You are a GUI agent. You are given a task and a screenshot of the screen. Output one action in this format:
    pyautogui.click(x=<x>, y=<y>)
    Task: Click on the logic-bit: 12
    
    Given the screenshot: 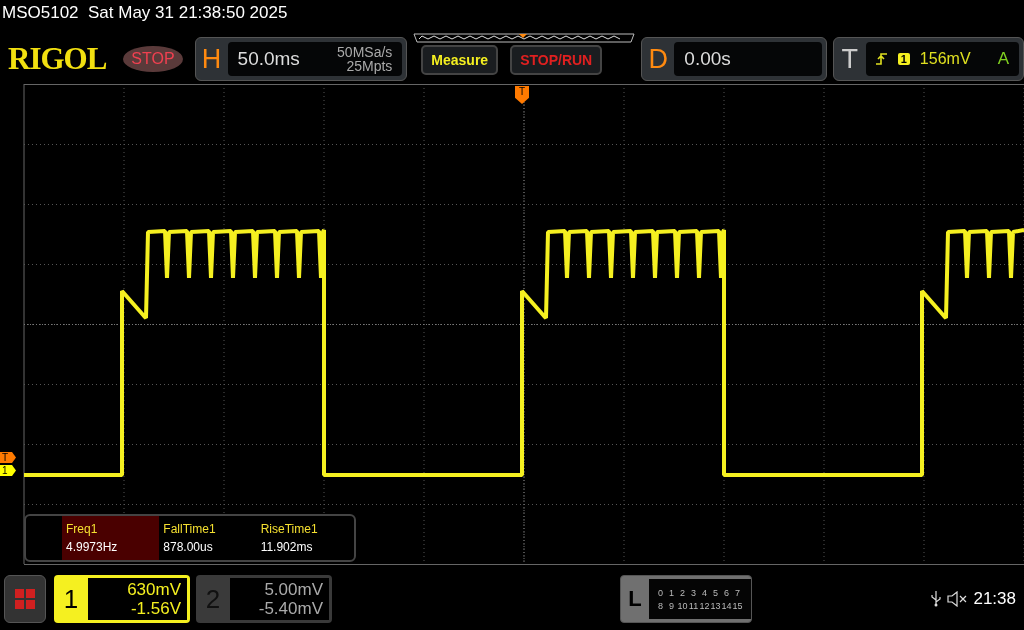 What is the action you would take?
    pyautogui.click(x=704, y=605)
    